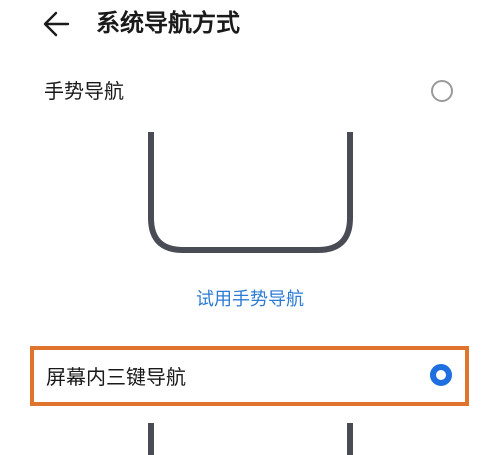 This screenshot has width=500, height=455. I want to click on three-key-phone-preview, so click(250, 439).